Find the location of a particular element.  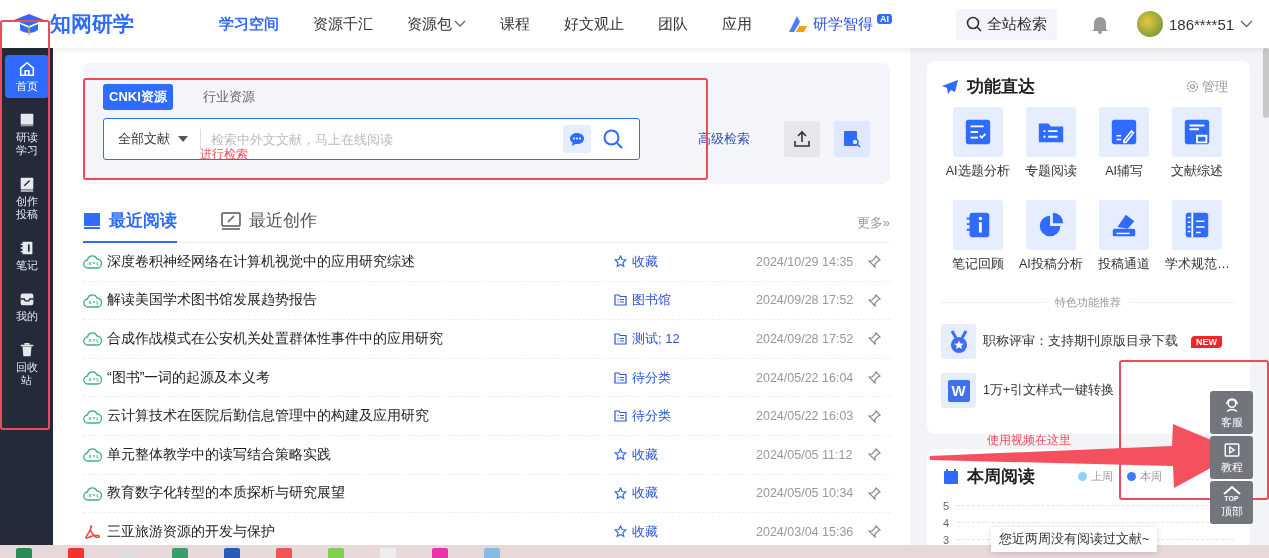

source-tab: 行业资源 is located at coordinates (228, 97).